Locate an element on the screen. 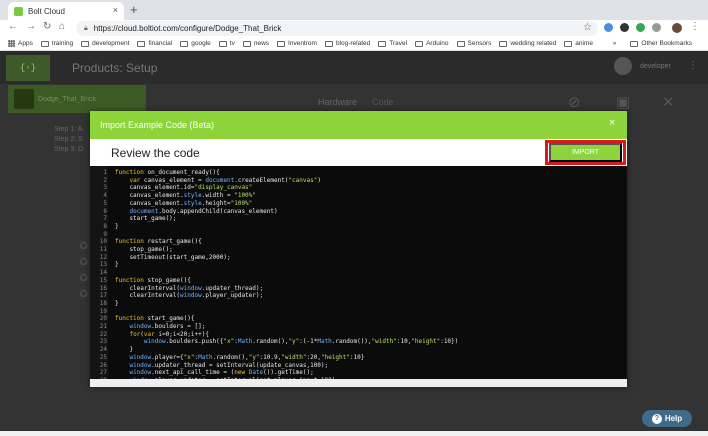  tab-title: Bolt Cloud is located at coordinates (46, 11).